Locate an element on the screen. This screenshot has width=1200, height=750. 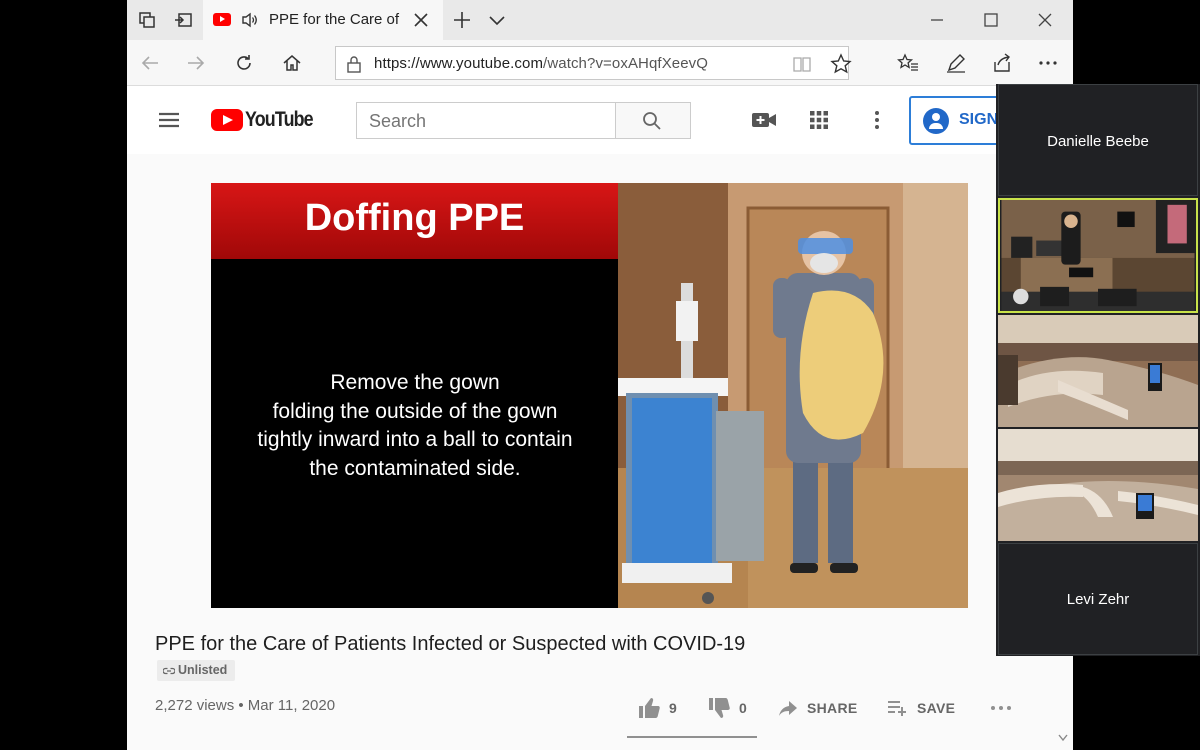
share-arrow-icon is located at coordinates (788, 708).